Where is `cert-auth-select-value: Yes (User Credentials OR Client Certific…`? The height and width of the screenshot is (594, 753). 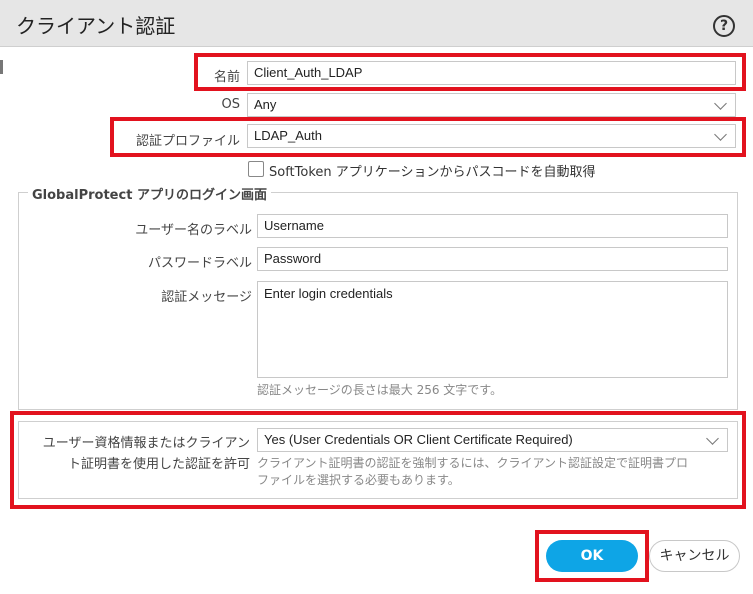
cert-auth-select-value: Yes (User Credentials OR Client Certific… is located at coordinates (418, 439).